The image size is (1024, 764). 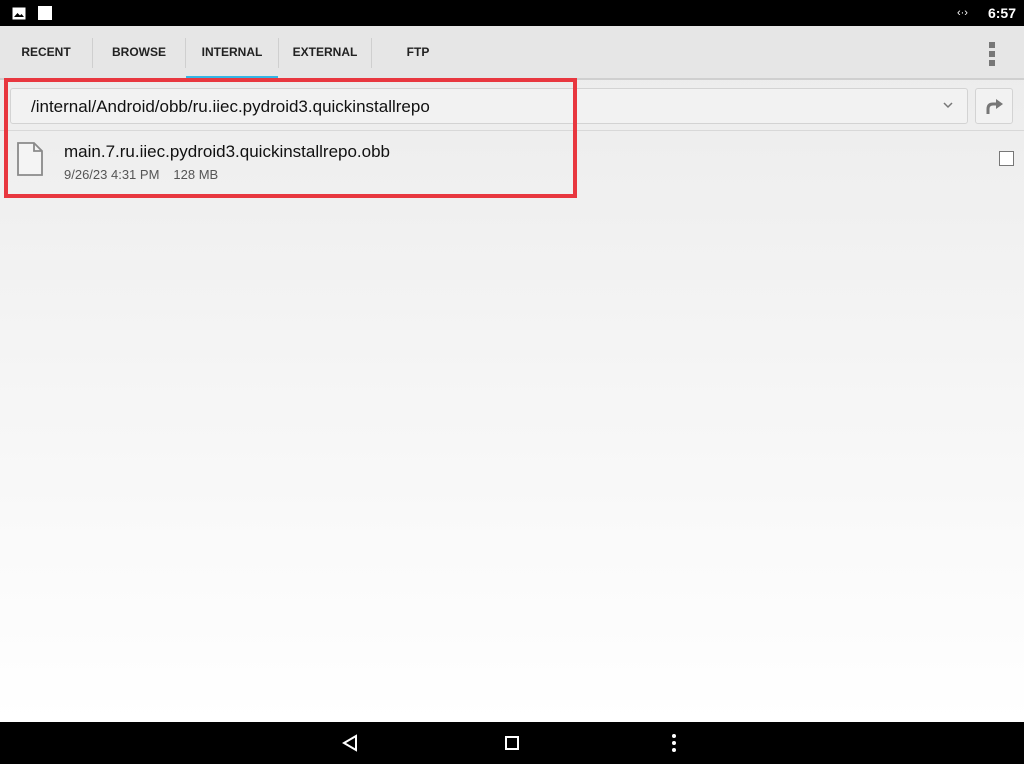 I want to click on back-icon, so click(x=349, y=743).